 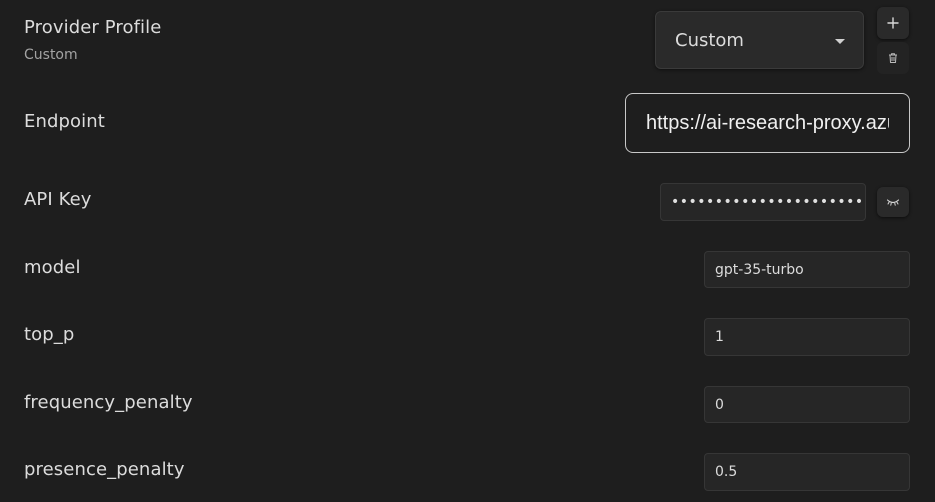 I want to click on endpoint-input, so click(x=767, y=123).